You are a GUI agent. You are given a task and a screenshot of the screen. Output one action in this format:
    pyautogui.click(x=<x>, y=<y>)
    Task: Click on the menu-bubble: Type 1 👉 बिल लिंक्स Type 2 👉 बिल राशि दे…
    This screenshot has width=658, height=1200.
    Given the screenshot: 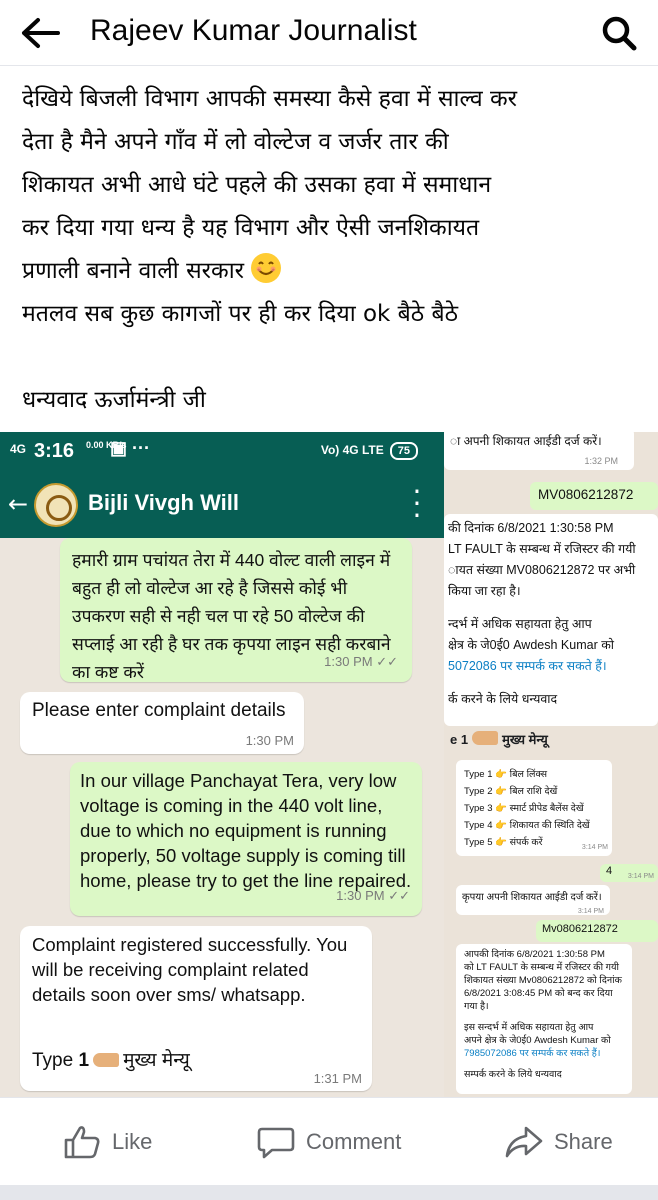 What is the action you would take?
    pyautogui.click(x=534, y=808)
    